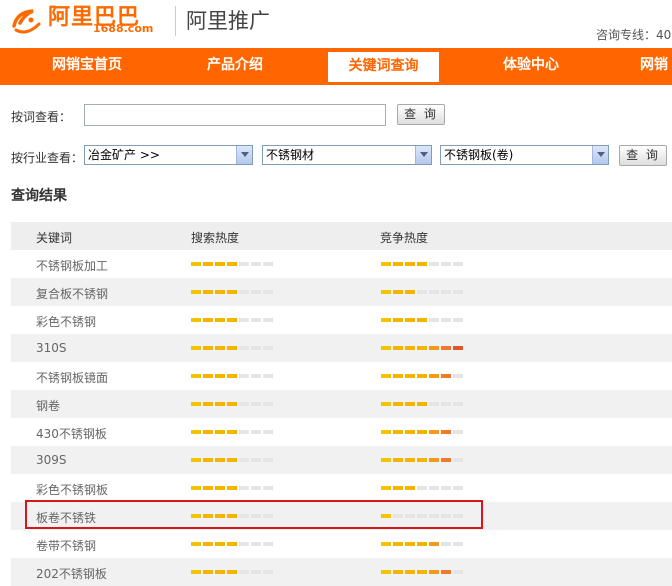 The image size is (672, 586). I want to click on alibaba-smile-logo-icon, so click(26, 21).